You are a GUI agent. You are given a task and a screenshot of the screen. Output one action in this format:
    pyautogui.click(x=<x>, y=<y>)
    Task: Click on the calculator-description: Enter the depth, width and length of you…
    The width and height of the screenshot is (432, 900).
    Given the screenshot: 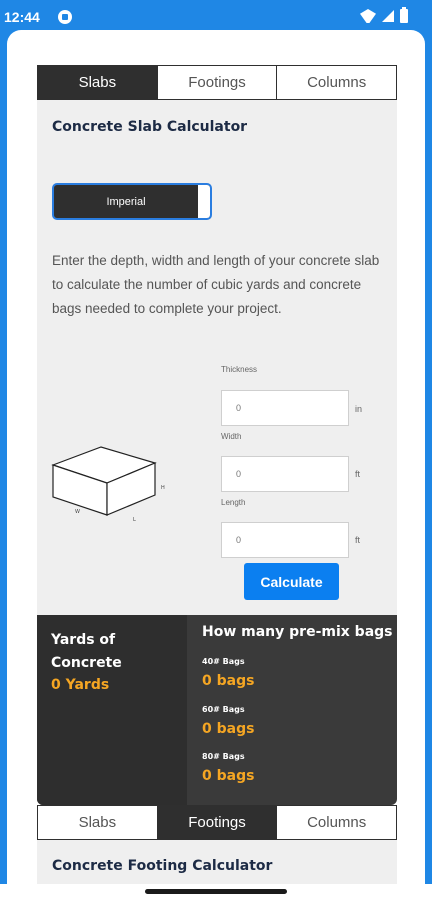 What is the action you would take?
    pyautogui.click(x=216, y=284)
    